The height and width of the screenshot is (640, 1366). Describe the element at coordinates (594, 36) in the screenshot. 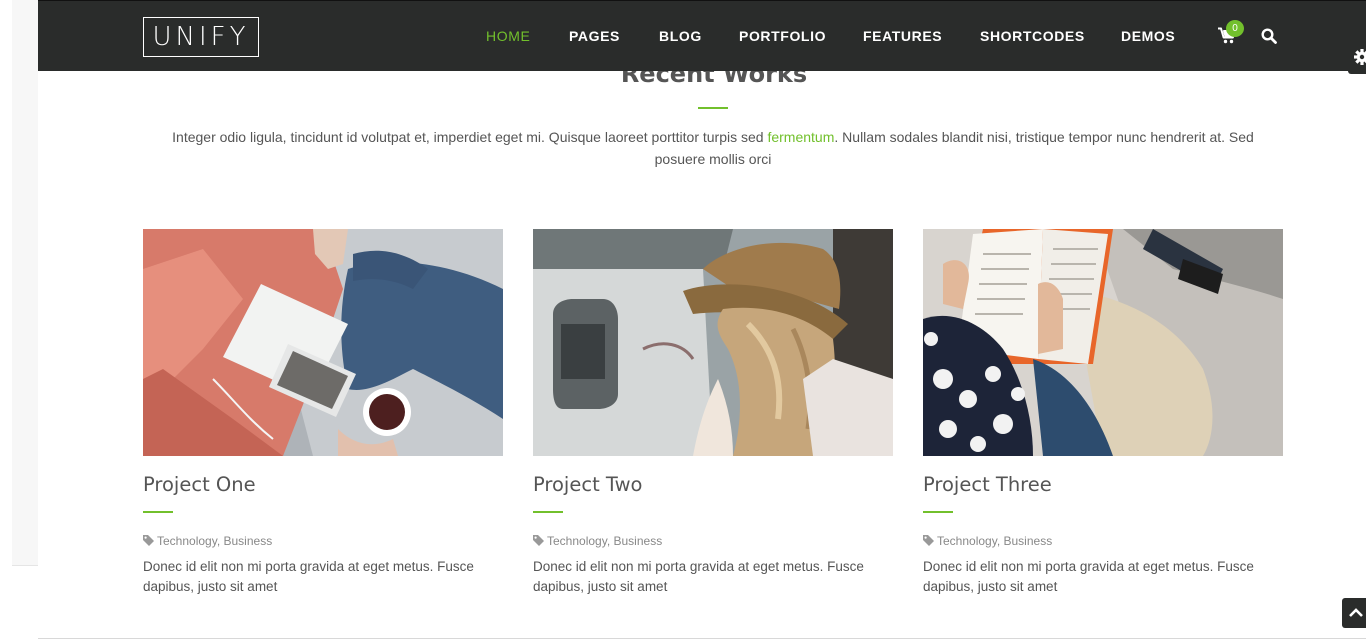

I see `nav-pages: PAGES` at that location.